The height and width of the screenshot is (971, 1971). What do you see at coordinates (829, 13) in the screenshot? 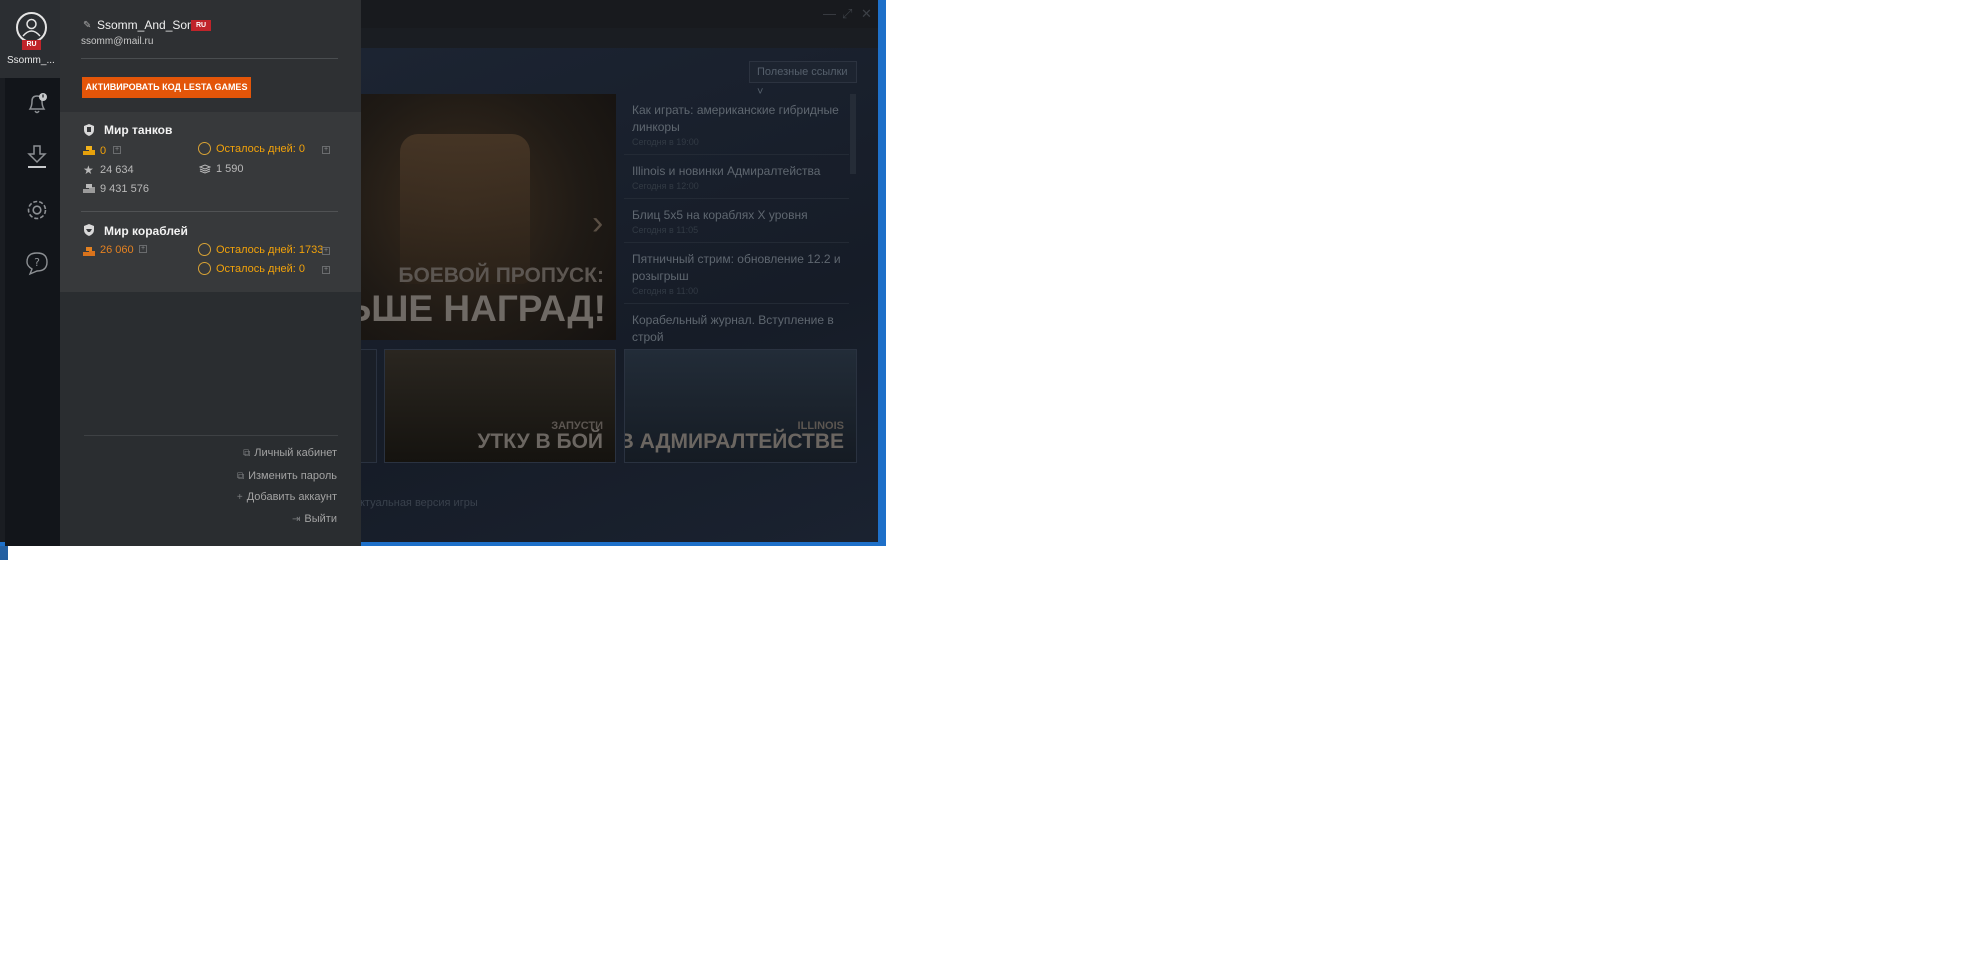
I see `minimize-icon: —` at bounding box center [829, 13].